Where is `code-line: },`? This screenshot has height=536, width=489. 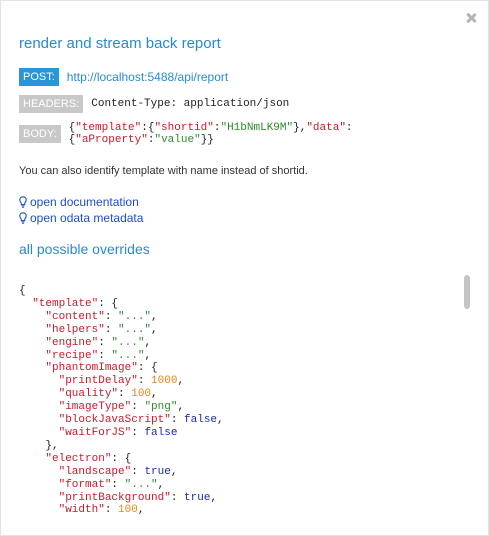
code-line: }, is located at coordinates (39, 445).